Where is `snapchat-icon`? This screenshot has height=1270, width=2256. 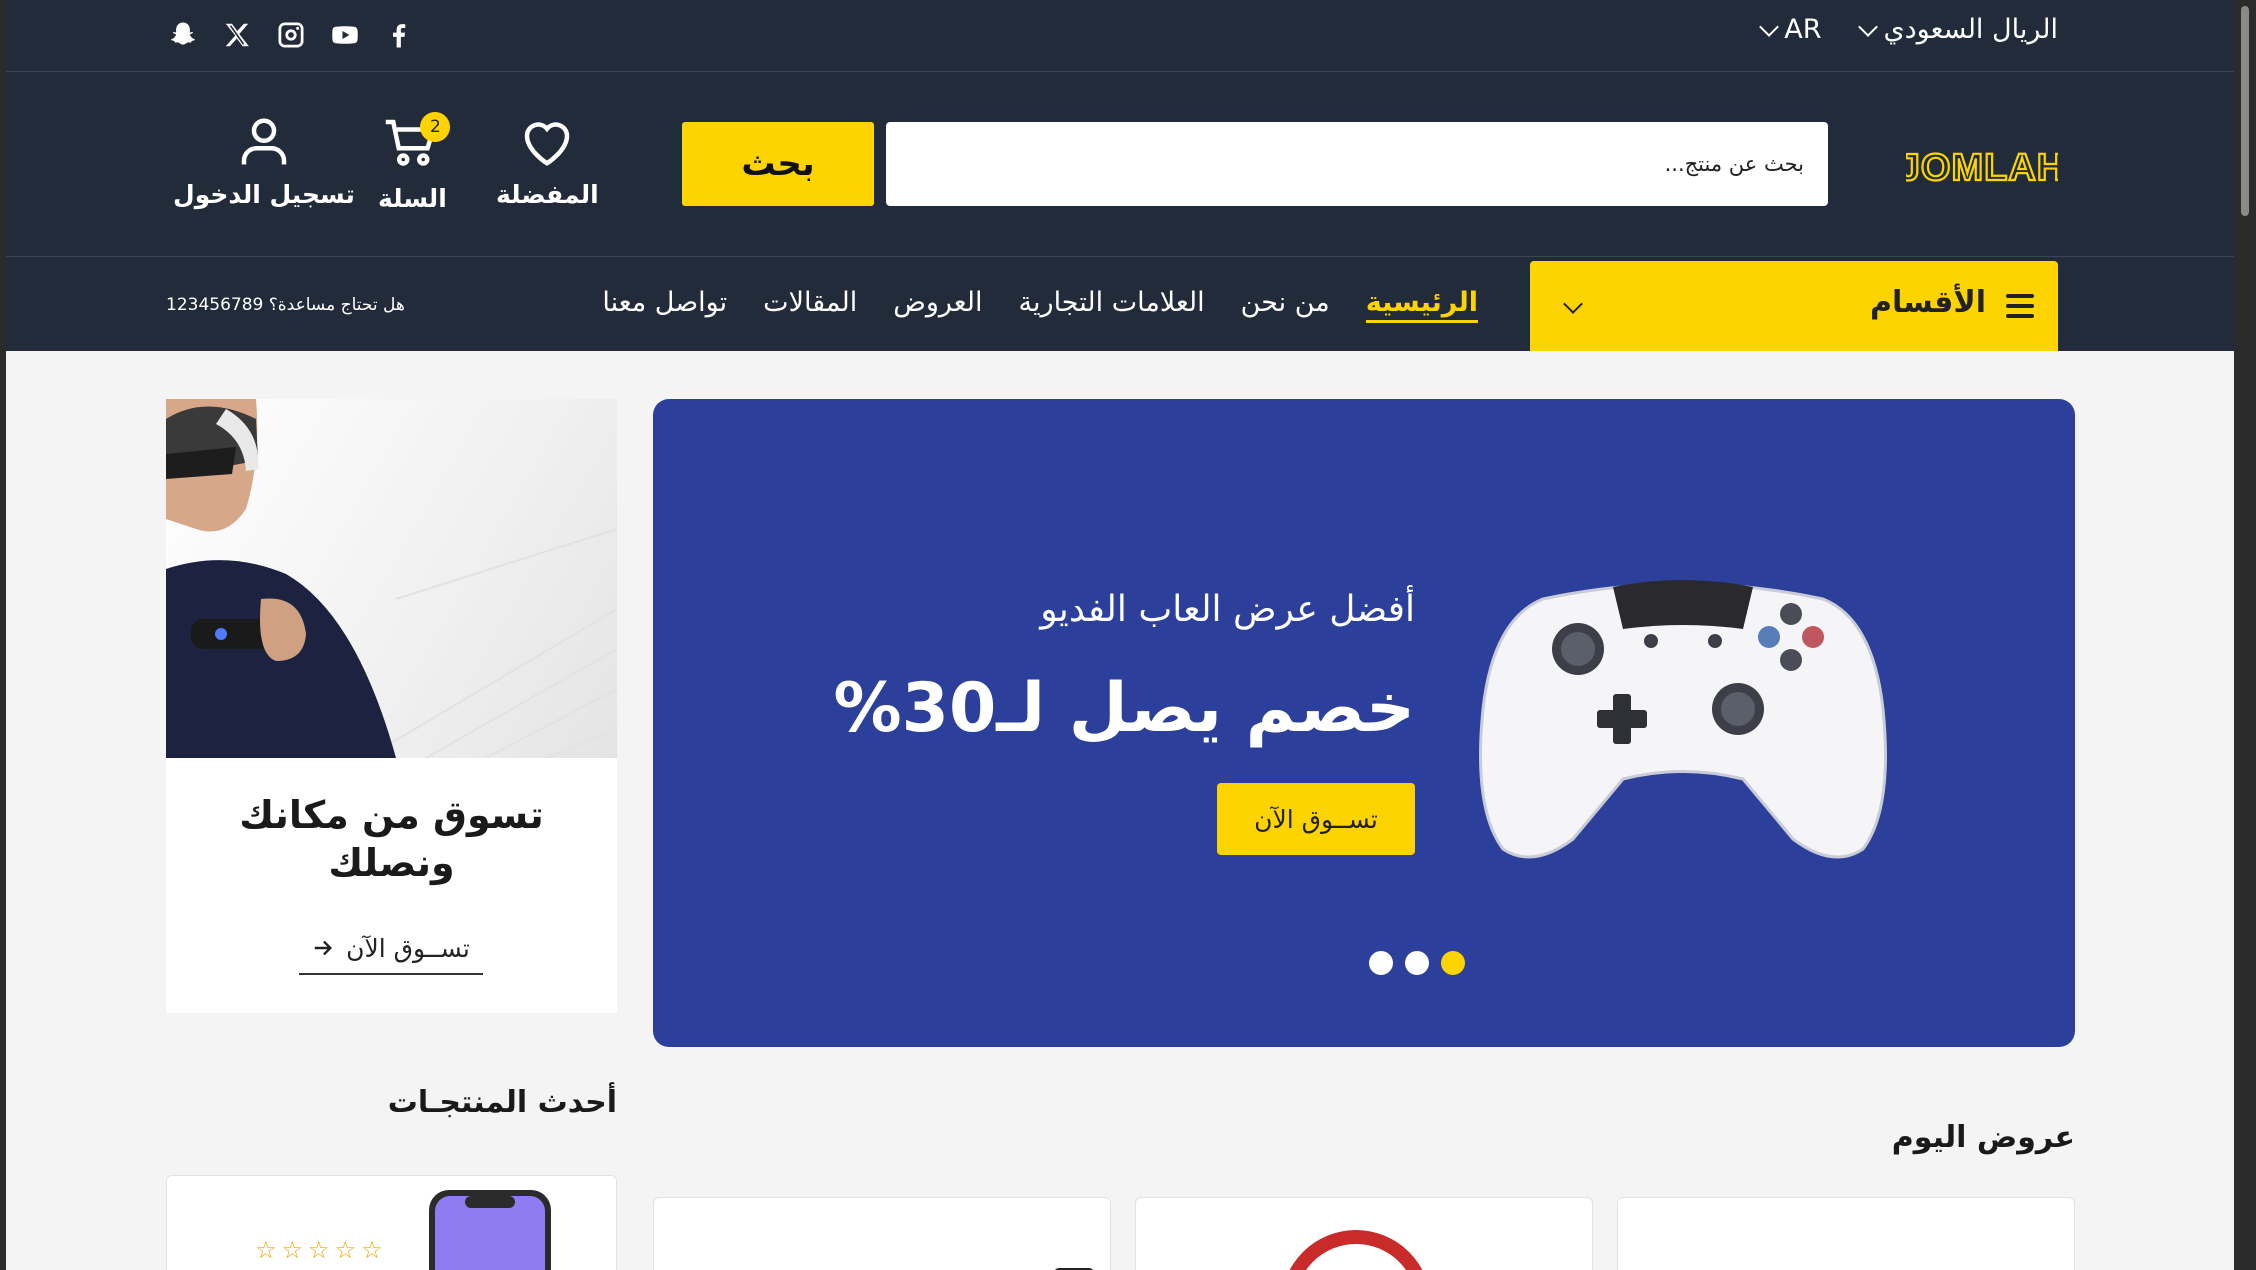
snapchat-icon is located at coordinates (183, 35).